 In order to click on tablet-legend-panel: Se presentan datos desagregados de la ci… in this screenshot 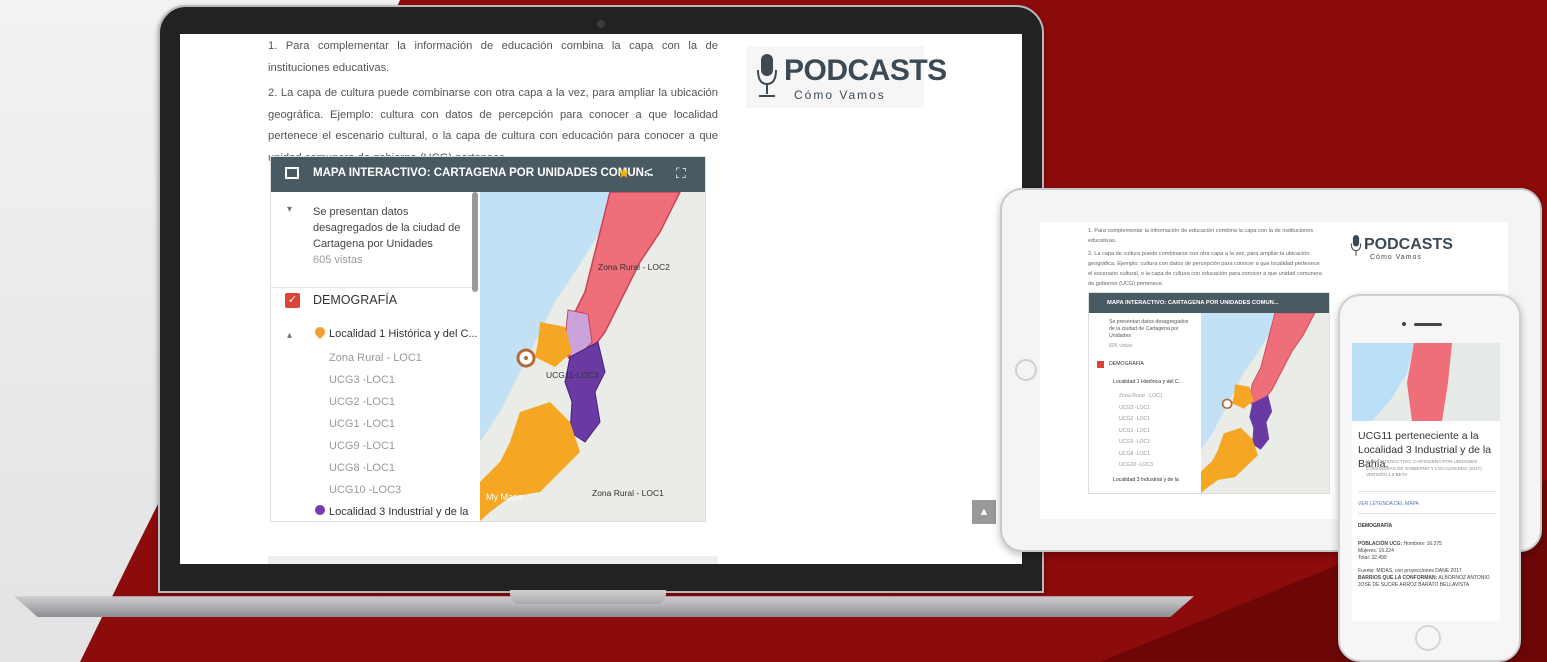, I will do `click(1145, 403)`.